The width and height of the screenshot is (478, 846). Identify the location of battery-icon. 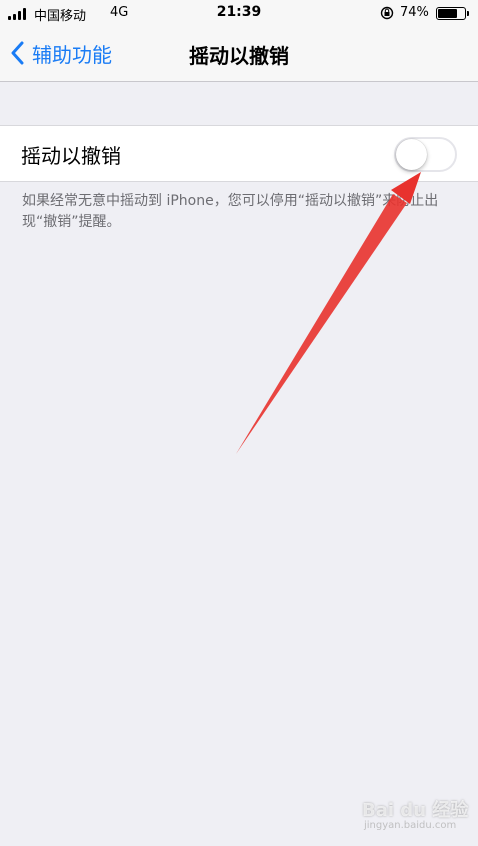
(452, 13).